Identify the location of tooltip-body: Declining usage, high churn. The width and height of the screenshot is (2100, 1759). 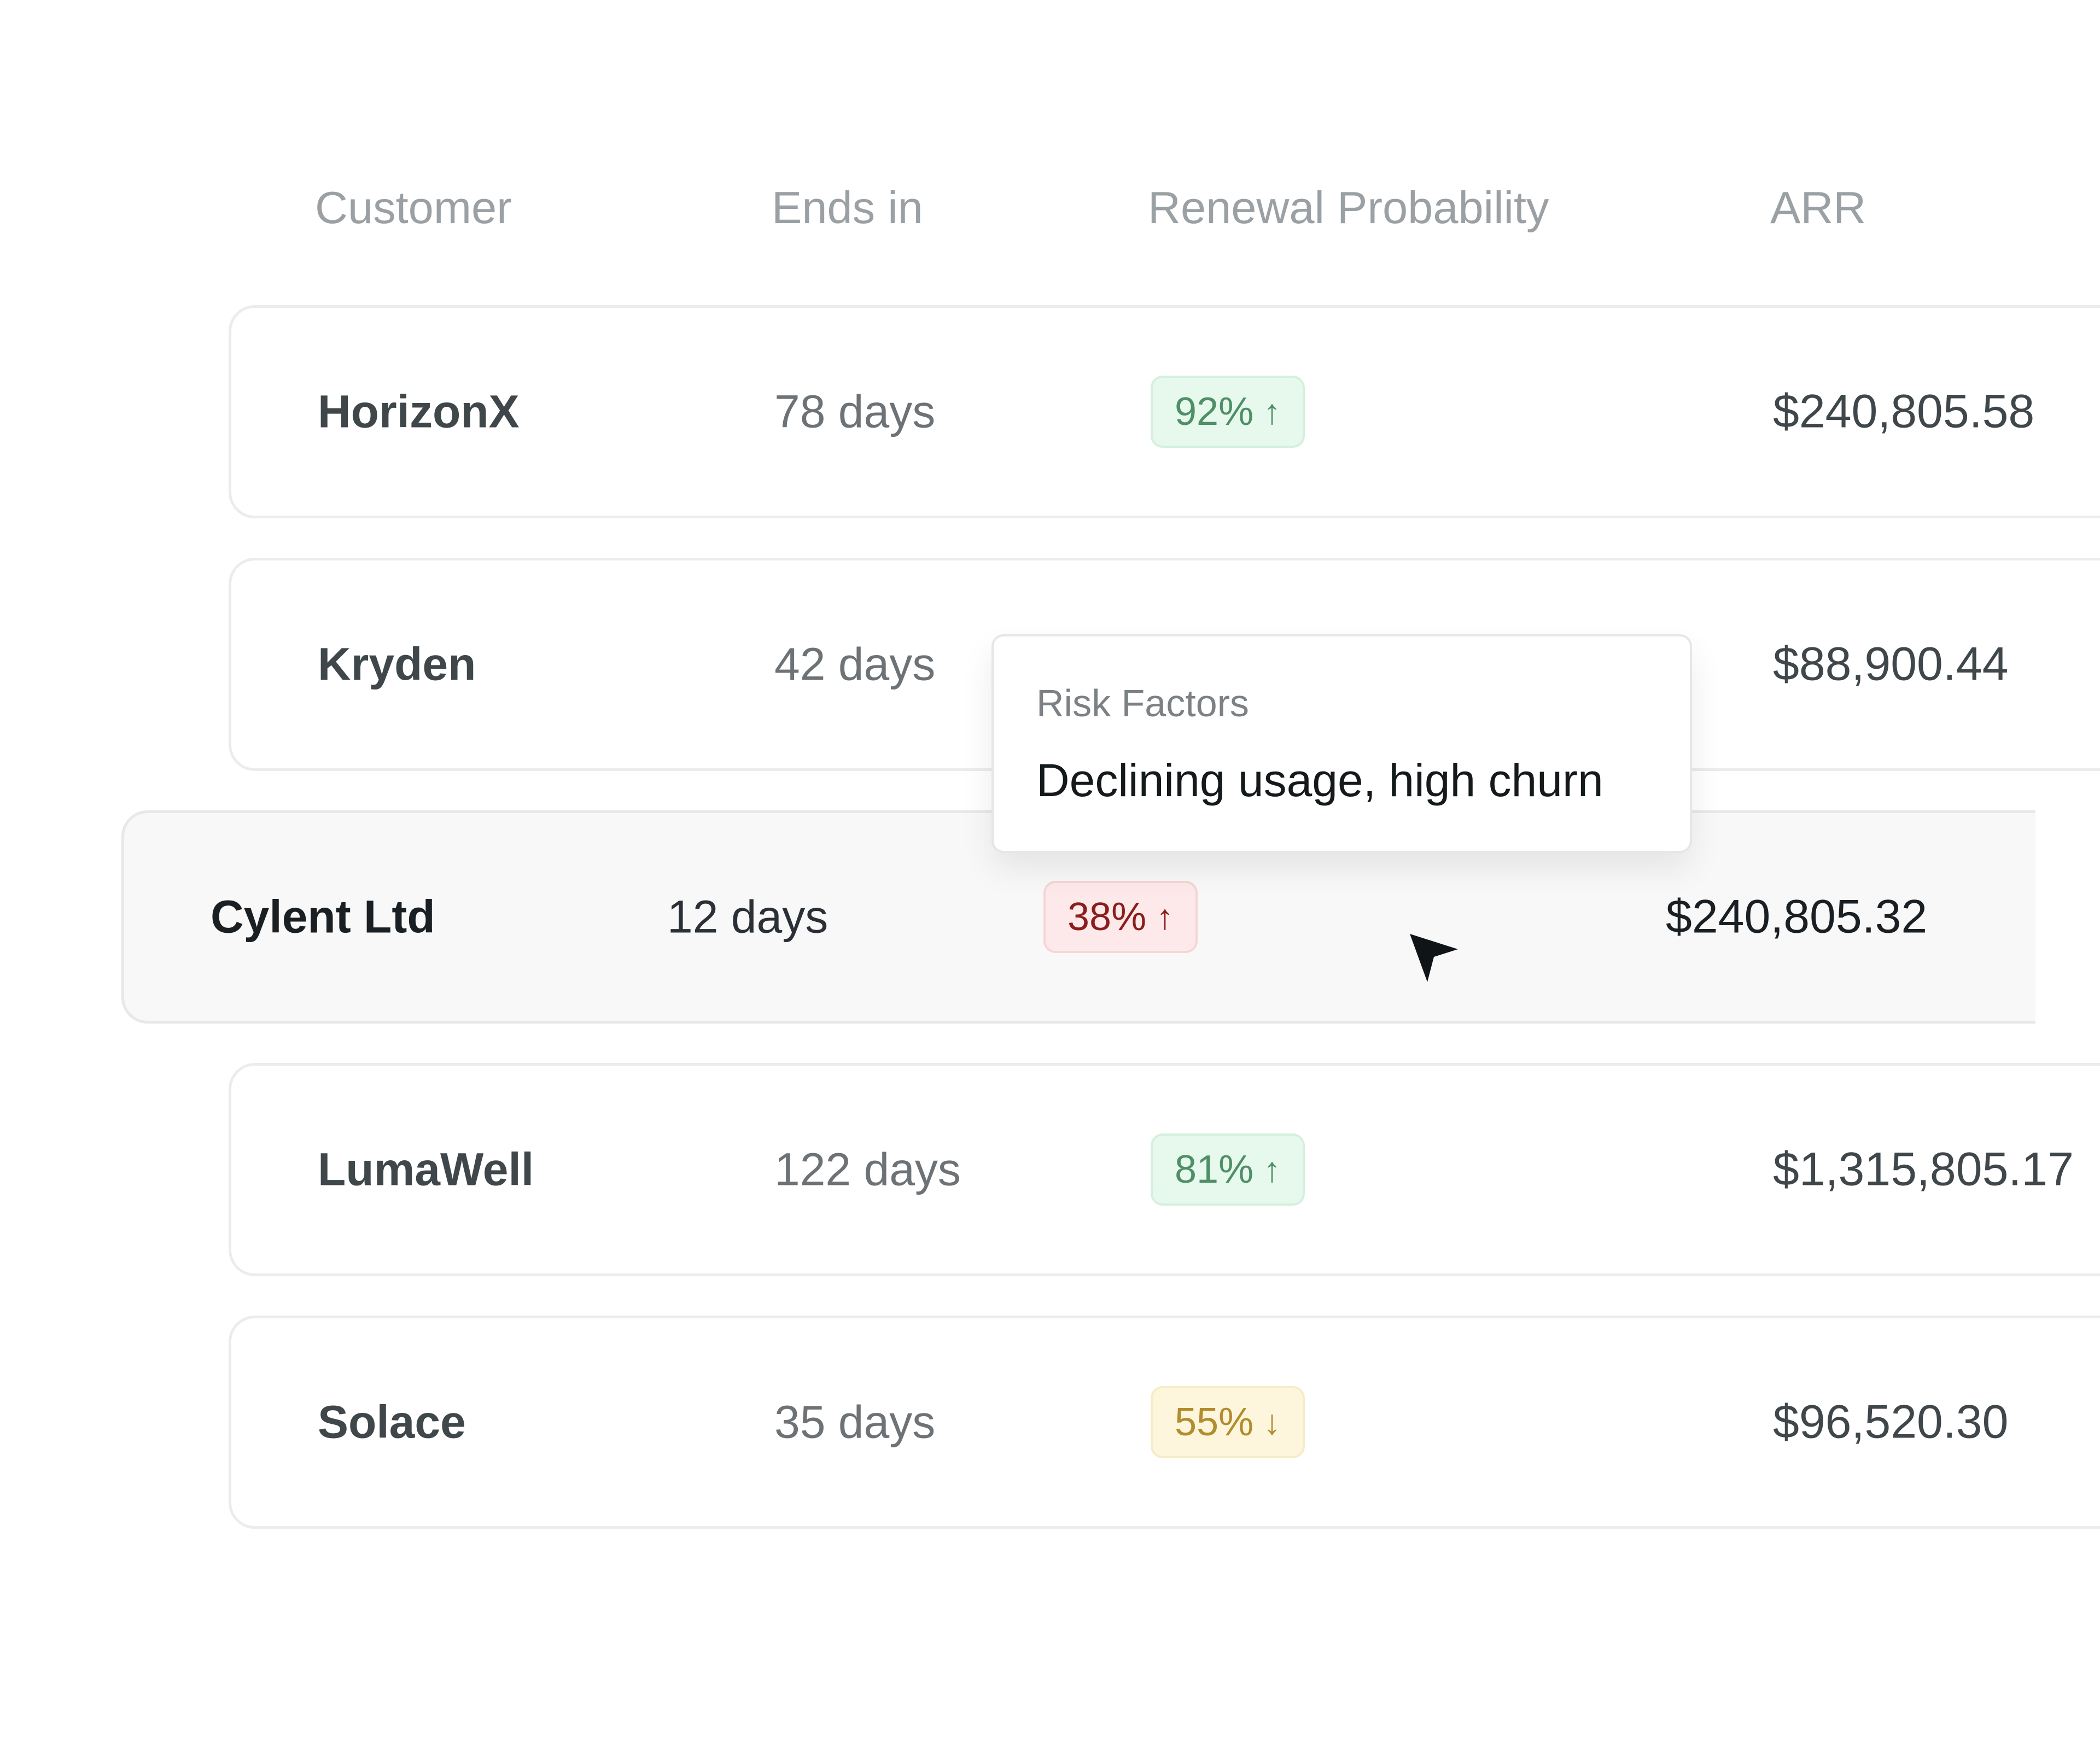
(1319, 780).